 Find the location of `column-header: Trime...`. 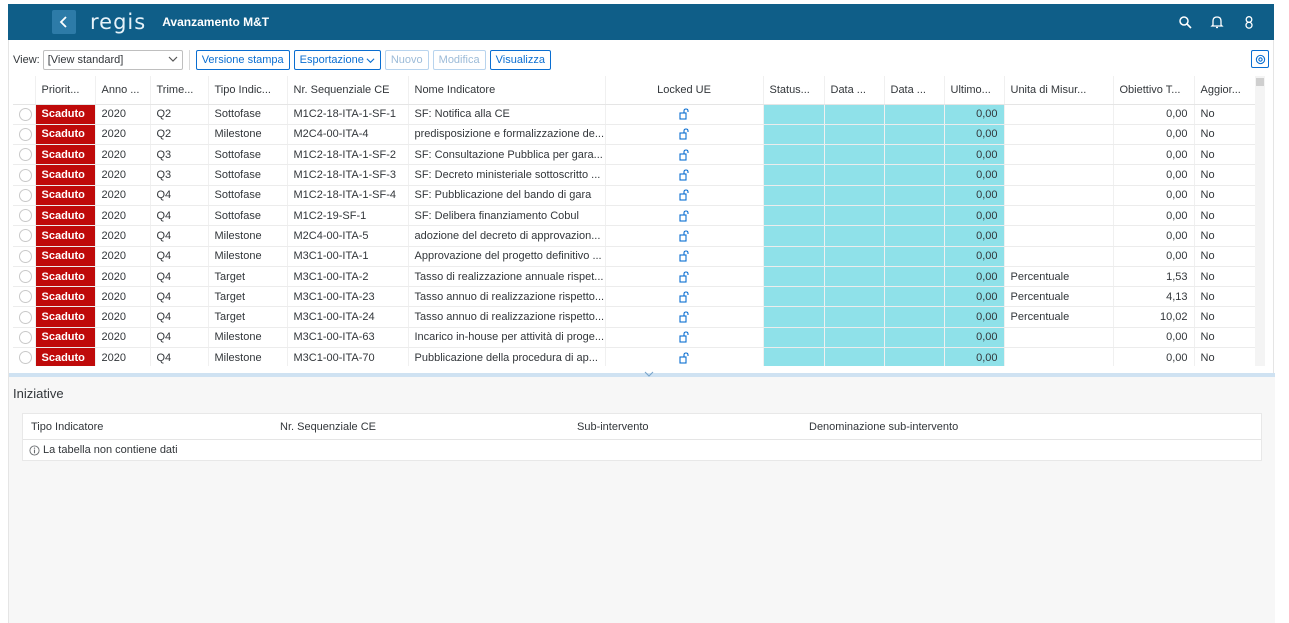

column-header: Trime... is located at coordinates (179, 90).